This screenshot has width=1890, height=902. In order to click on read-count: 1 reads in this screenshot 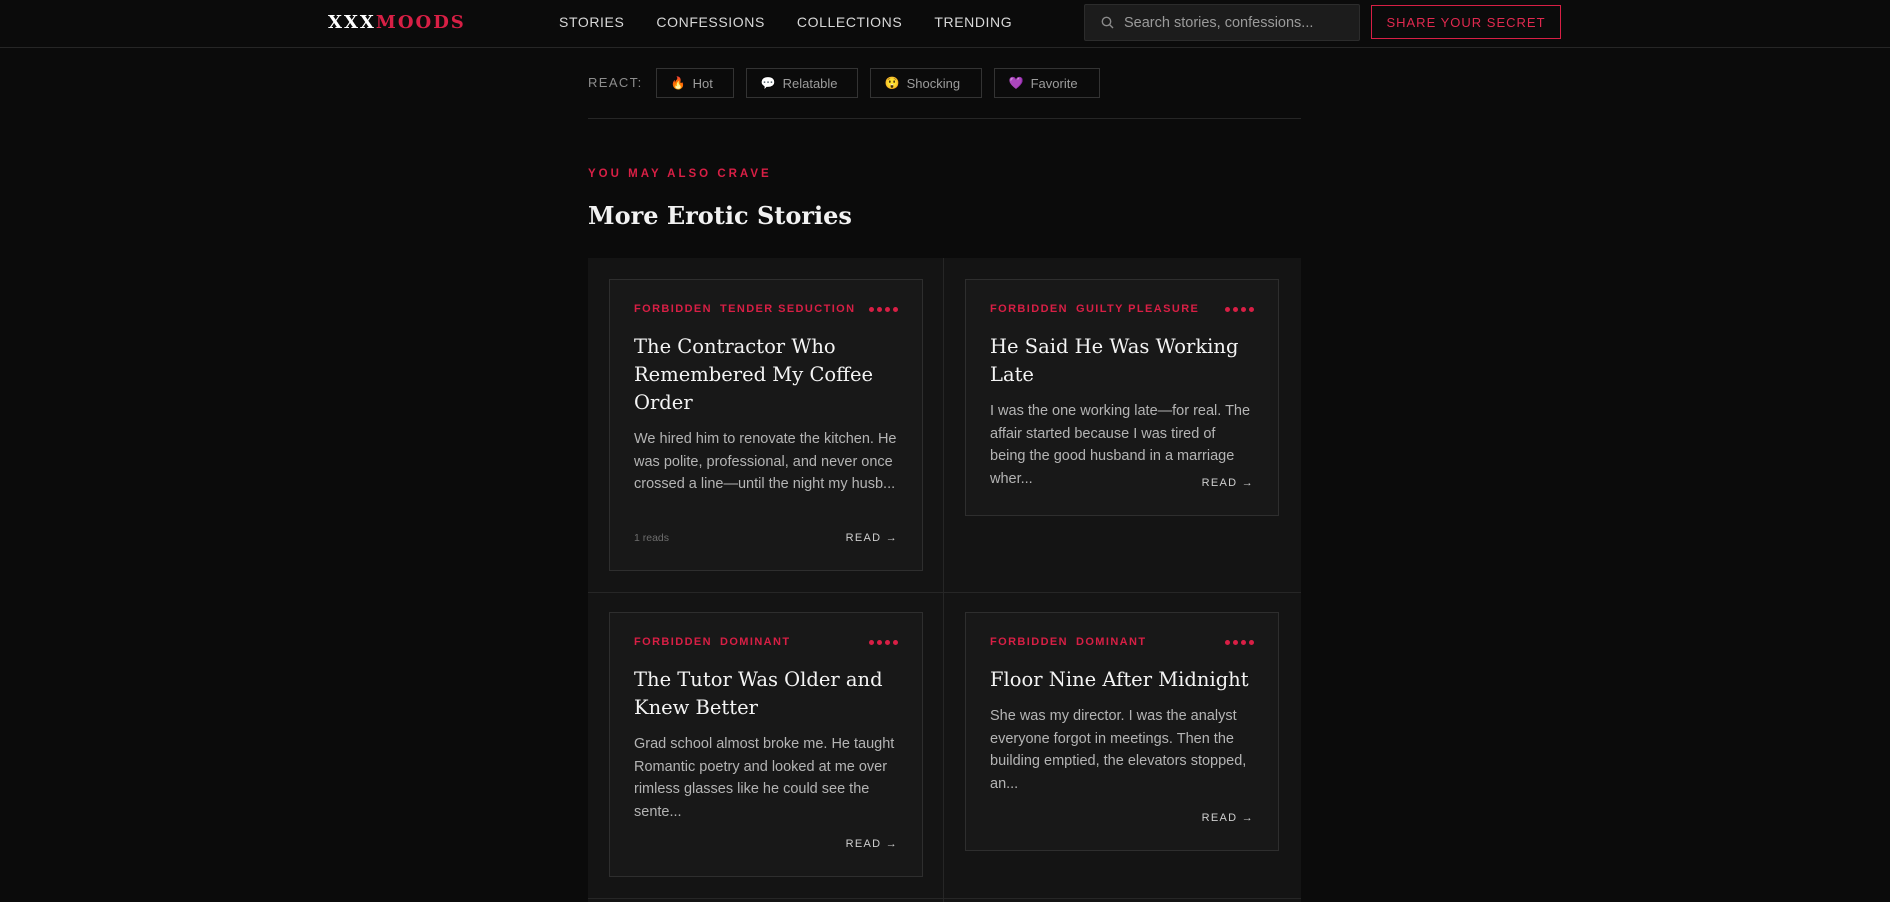, I will do `click(652, 538)`.